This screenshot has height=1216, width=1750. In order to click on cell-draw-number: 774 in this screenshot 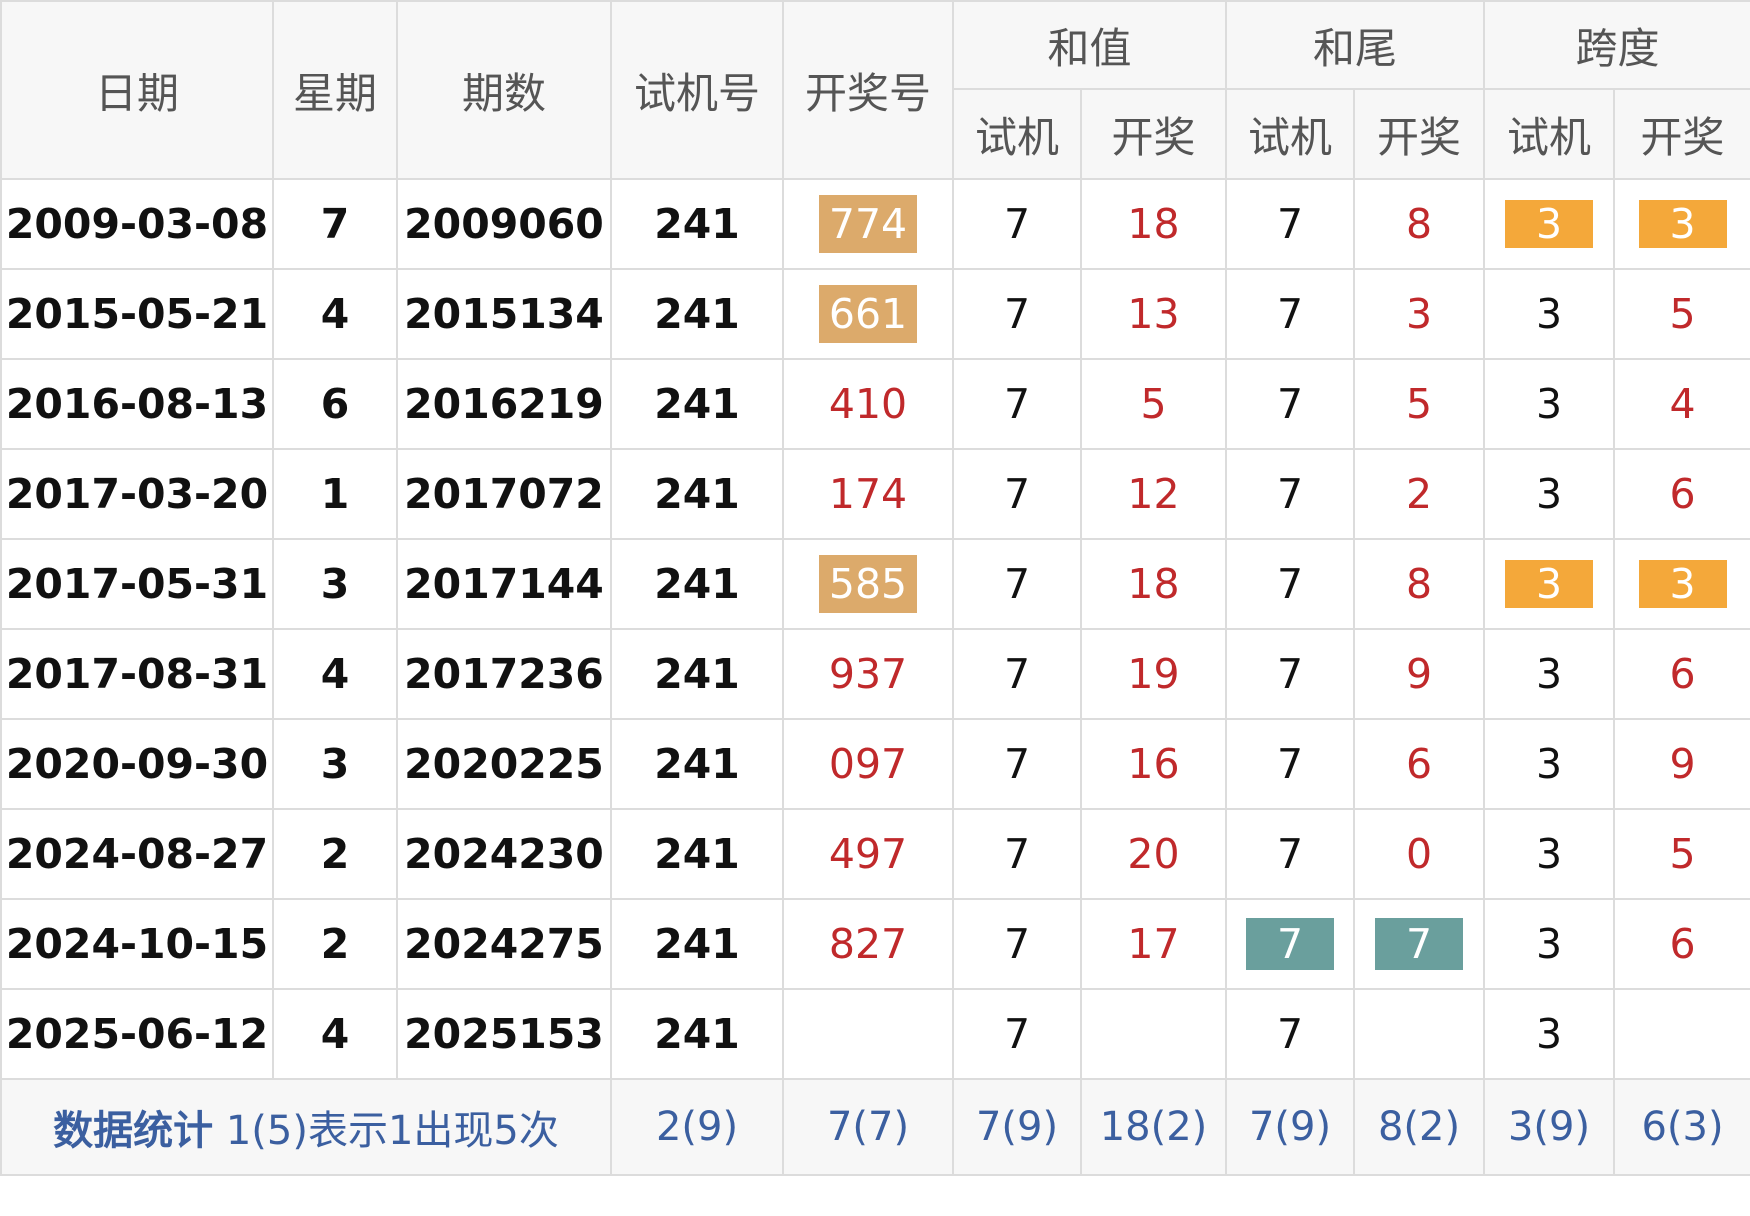, I will do `click(868, 224)`.